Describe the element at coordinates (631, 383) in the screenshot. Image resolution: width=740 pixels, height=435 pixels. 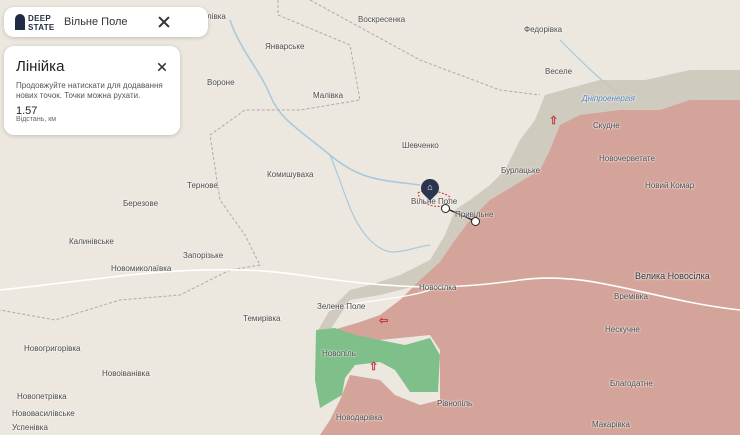
I see `label-blahodatne: Благодатне` at that location.